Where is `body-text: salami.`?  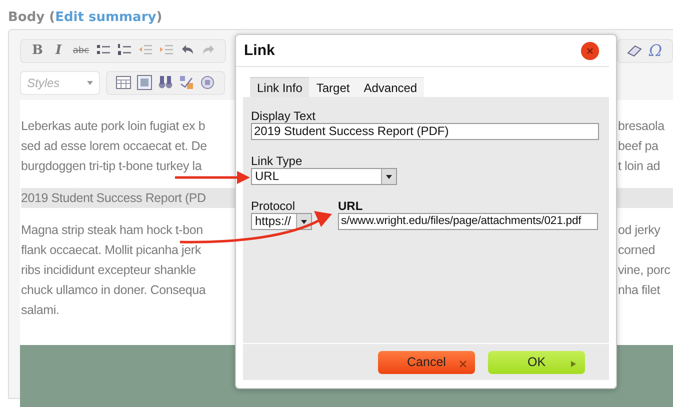
body-text: salami. is located at coordinates (40, 310).